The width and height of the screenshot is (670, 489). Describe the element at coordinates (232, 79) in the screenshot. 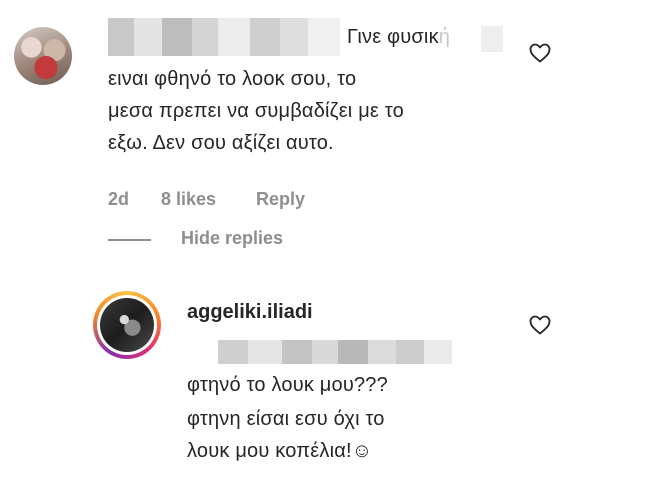

I see `comment-text-line2: ειναι φθηνό το λοοκ σου, το` at that location.